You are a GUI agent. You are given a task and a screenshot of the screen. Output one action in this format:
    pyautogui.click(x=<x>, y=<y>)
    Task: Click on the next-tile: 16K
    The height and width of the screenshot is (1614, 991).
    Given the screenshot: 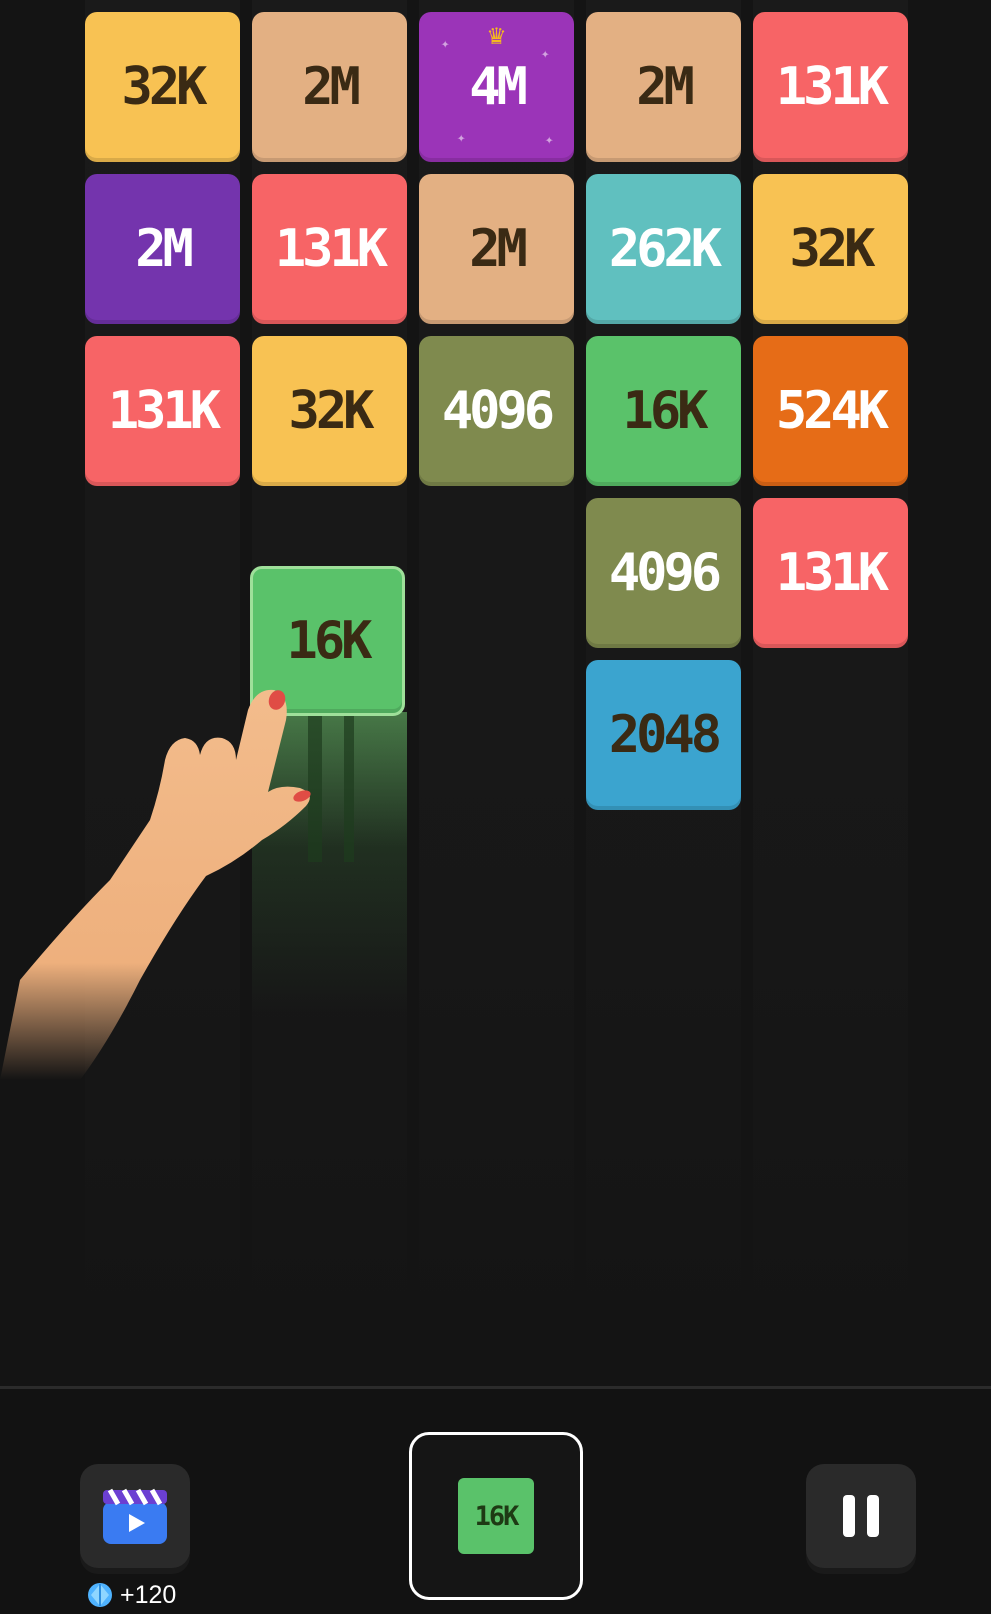 What is the action you would take?
    pyautogui.click(x=496, y=1516)
    